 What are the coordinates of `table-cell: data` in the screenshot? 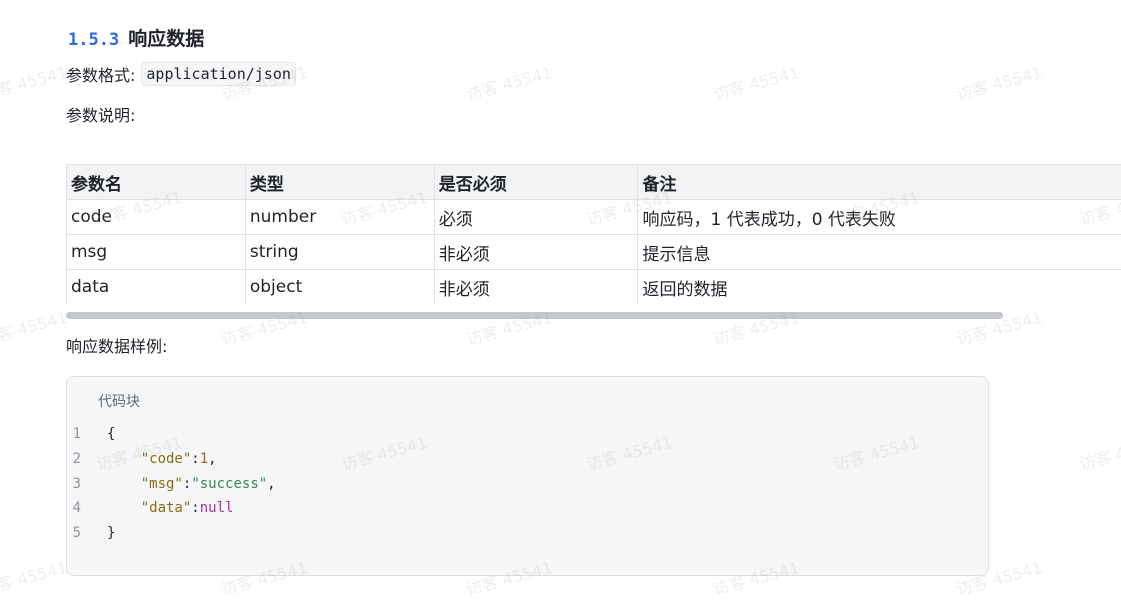 It's located at (156, 286).